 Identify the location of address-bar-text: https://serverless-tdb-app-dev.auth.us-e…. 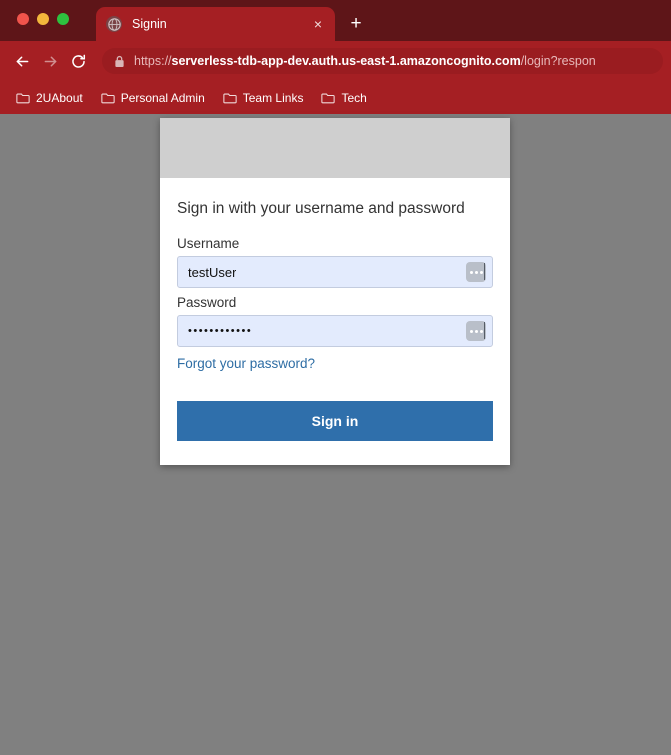
(365, 61).